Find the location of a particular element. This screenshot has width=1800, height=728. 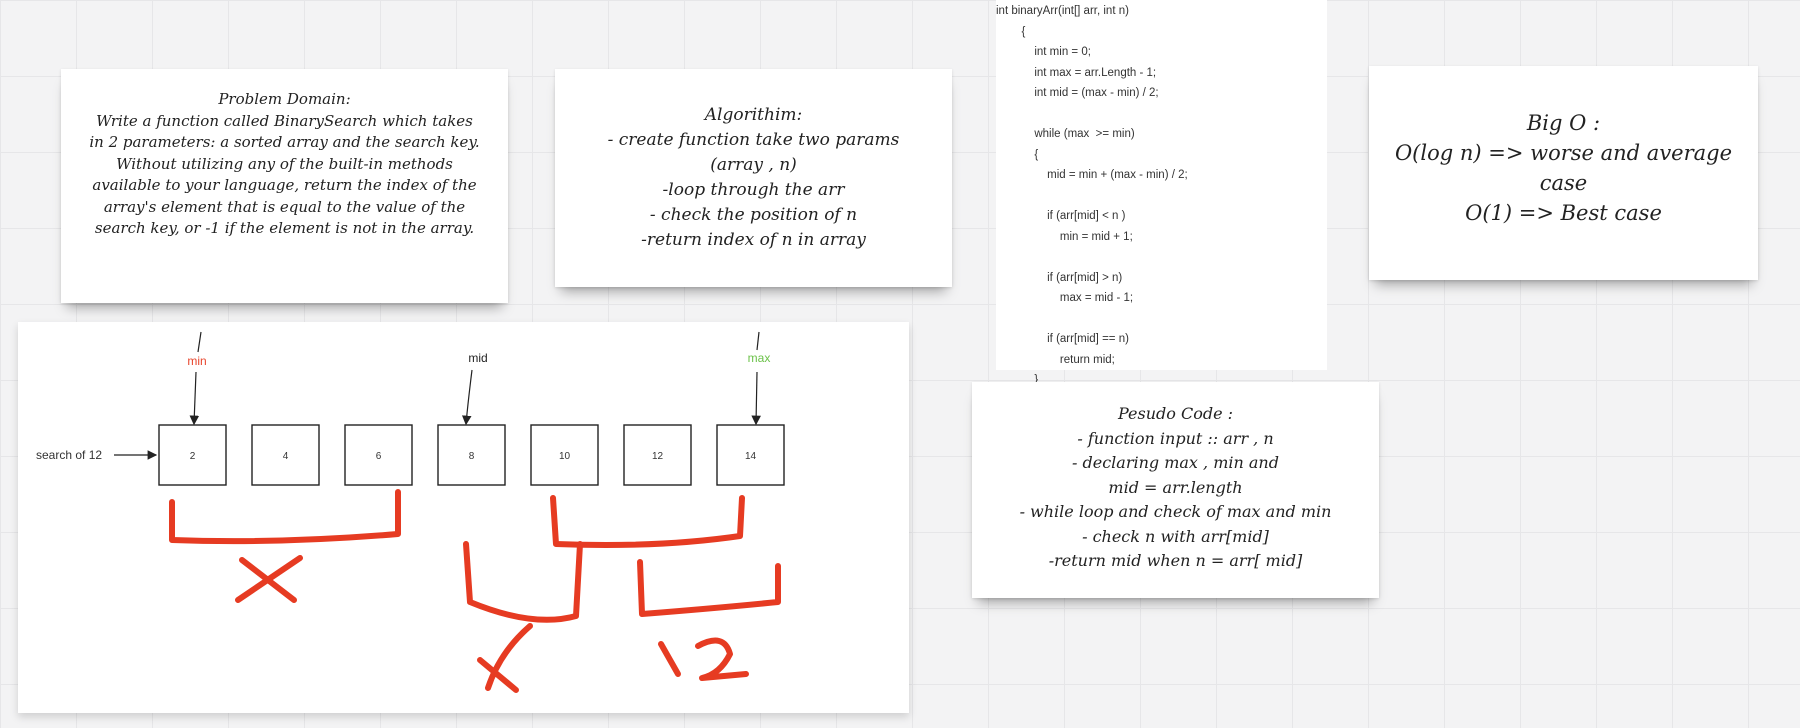

array-cell-value: 4 is located at coordinates (286, 456).